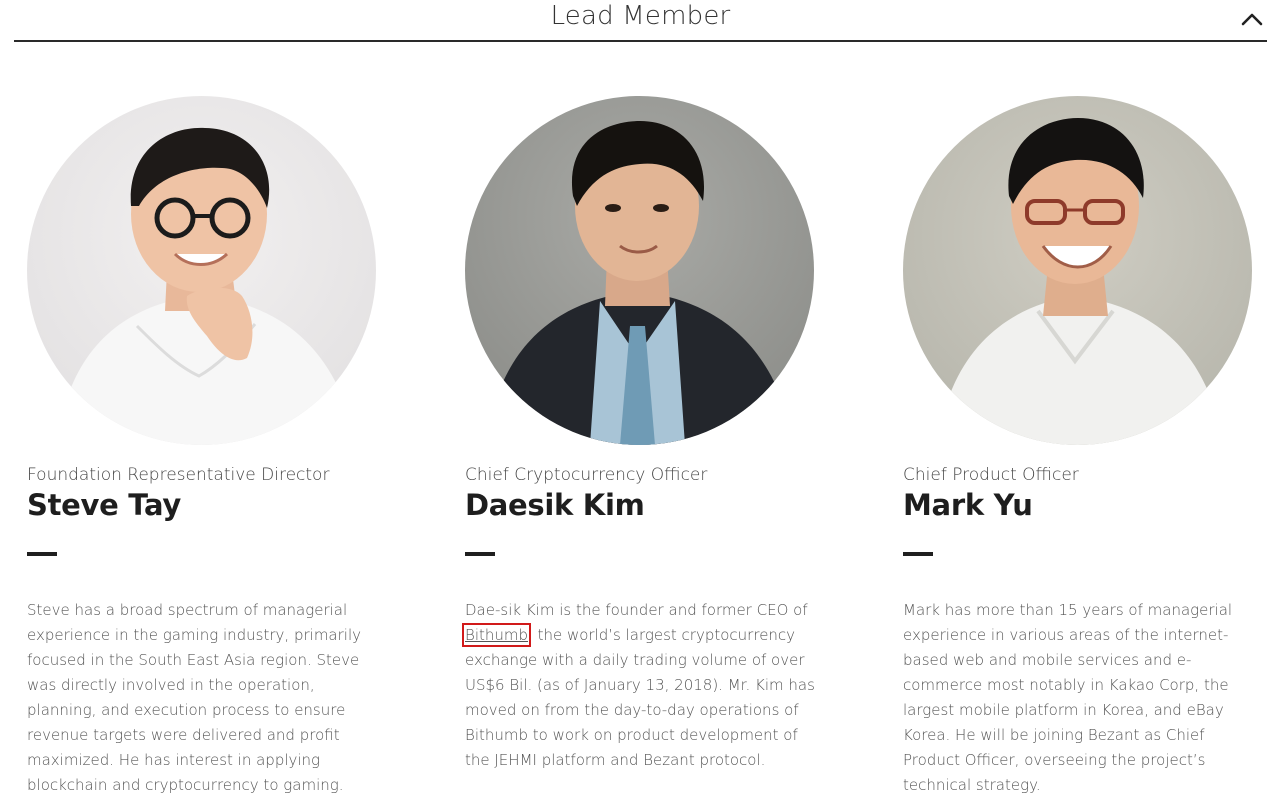 The width and height of the screenshot is (1280, 798). What do you see at coordinates (640, 16) in the screenshot?
I see `section-title: Lead Member` at bounding box center [640, 16].